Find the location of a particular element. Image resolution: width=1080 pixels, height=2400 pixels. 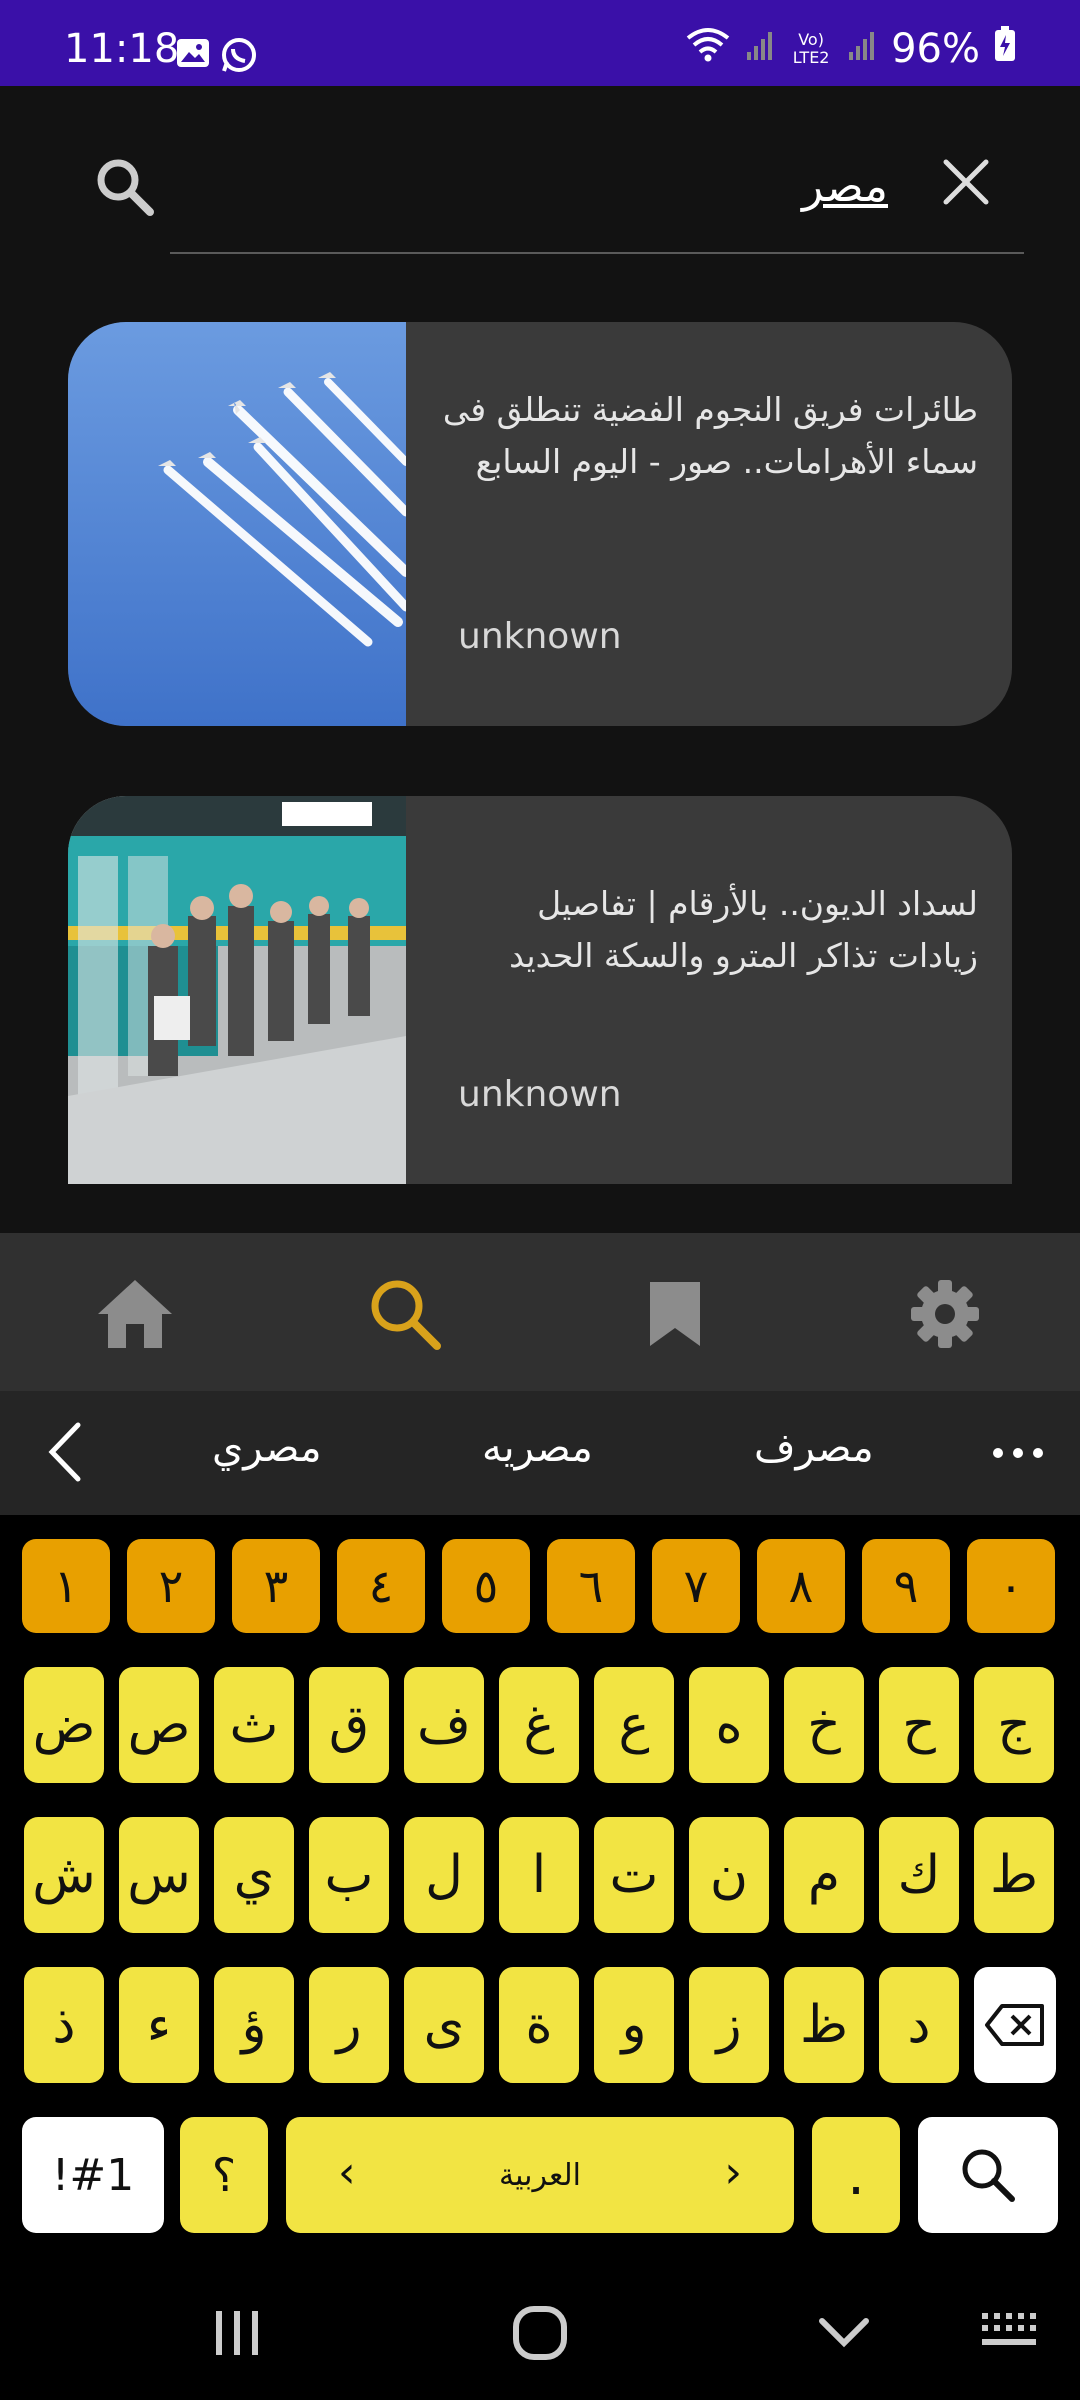

search-key is located at coordinates (988, 2175).